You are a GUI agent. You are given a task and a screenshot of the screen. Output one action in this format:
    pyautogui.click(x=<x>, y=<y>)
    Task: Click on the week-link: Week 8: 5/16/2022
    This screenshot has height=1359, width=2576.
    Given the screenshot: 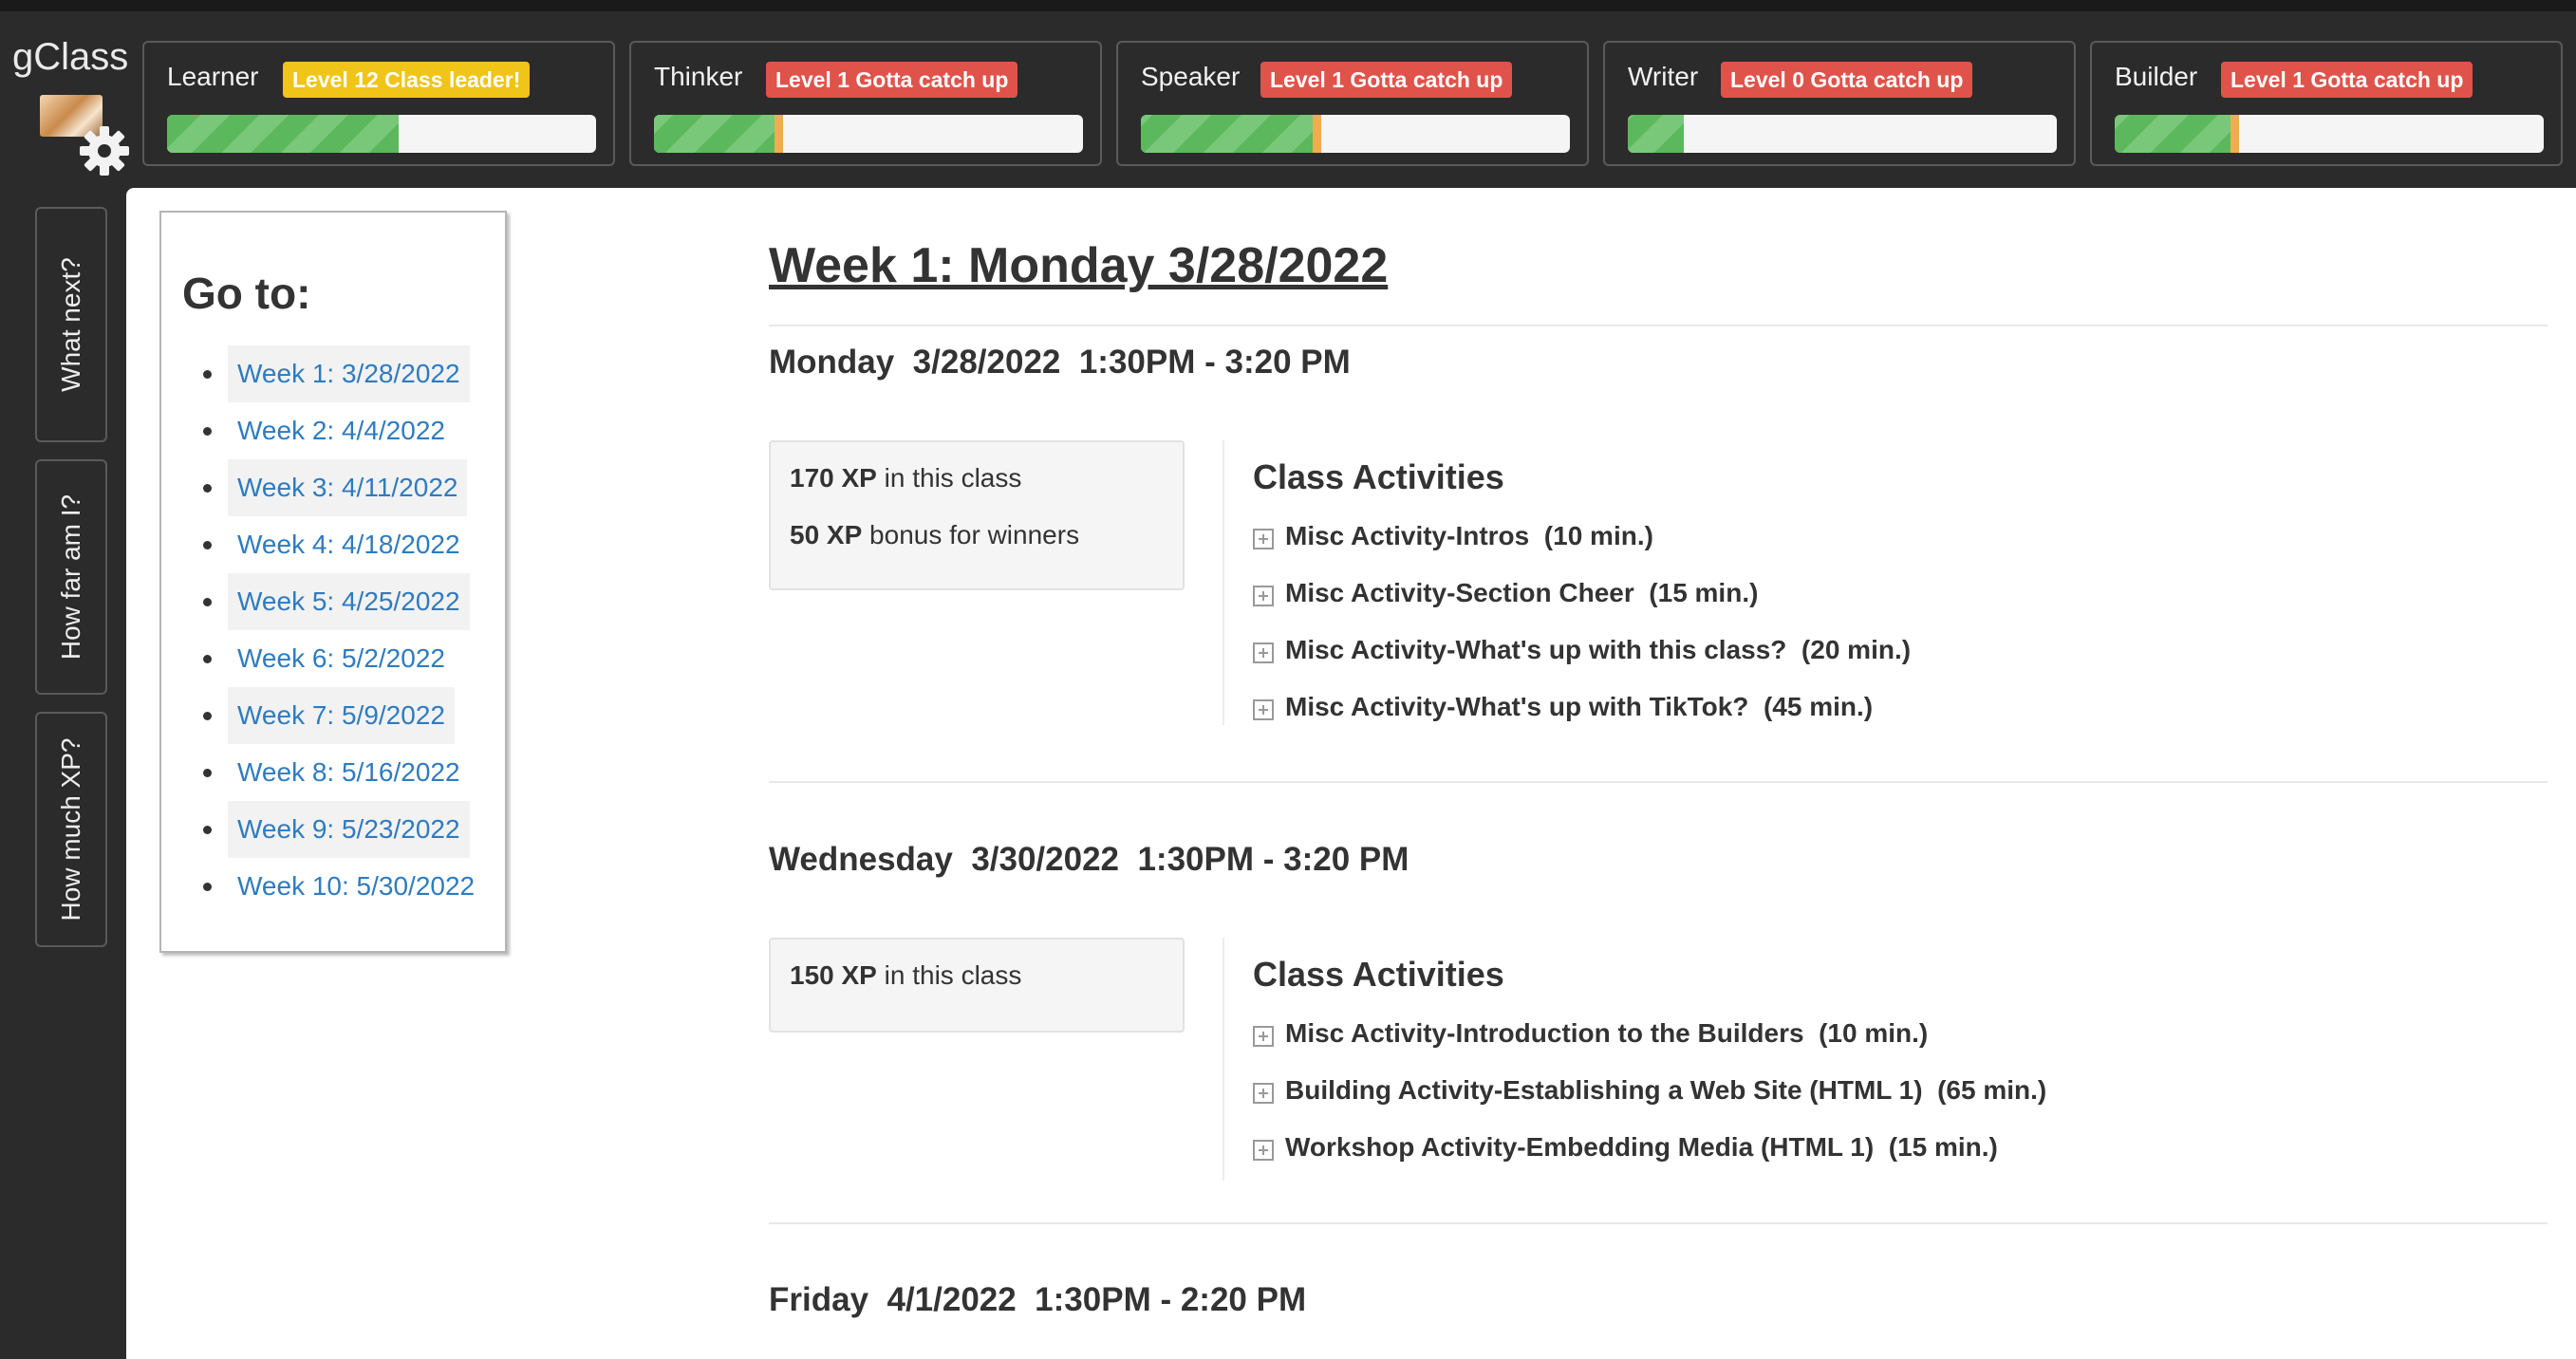 What is the action you would take?
    pyautogui.click(x=349, y=772)
    